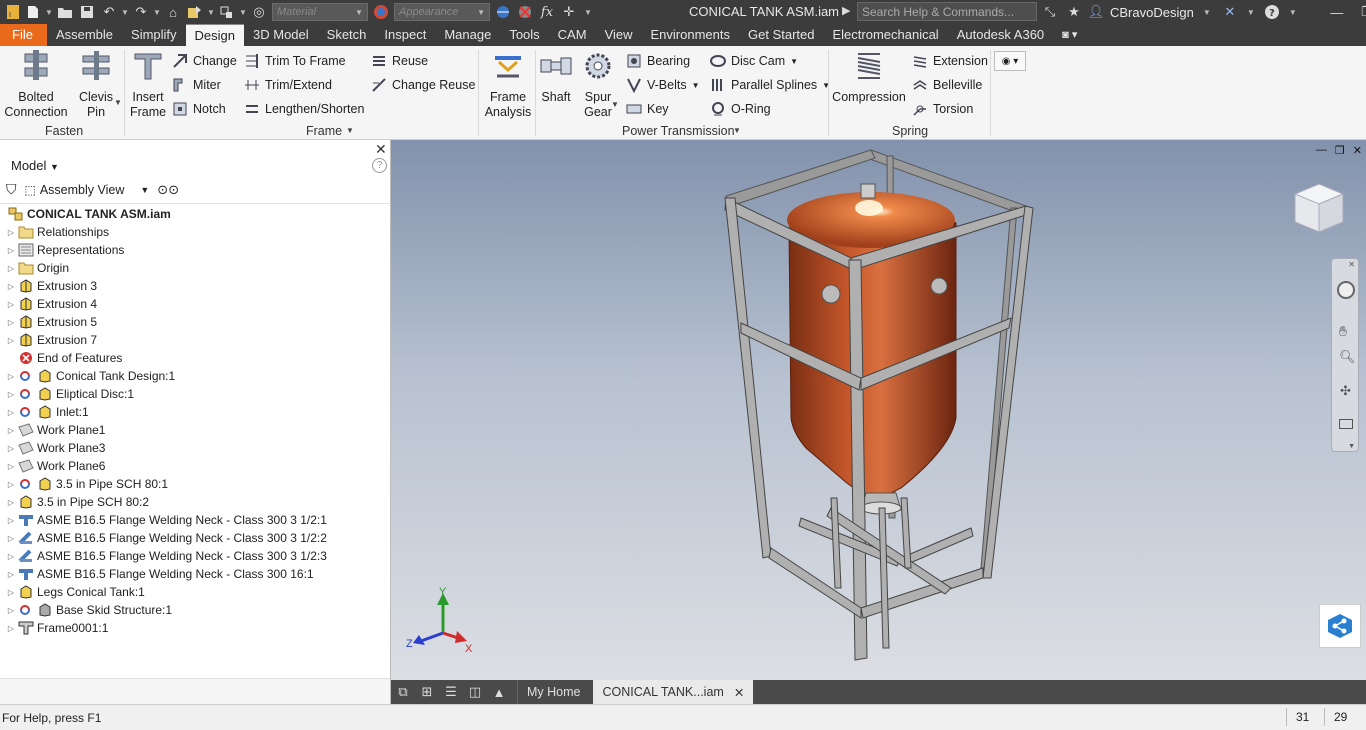  I want to click on notch-button: Notch, so click(199, 109).